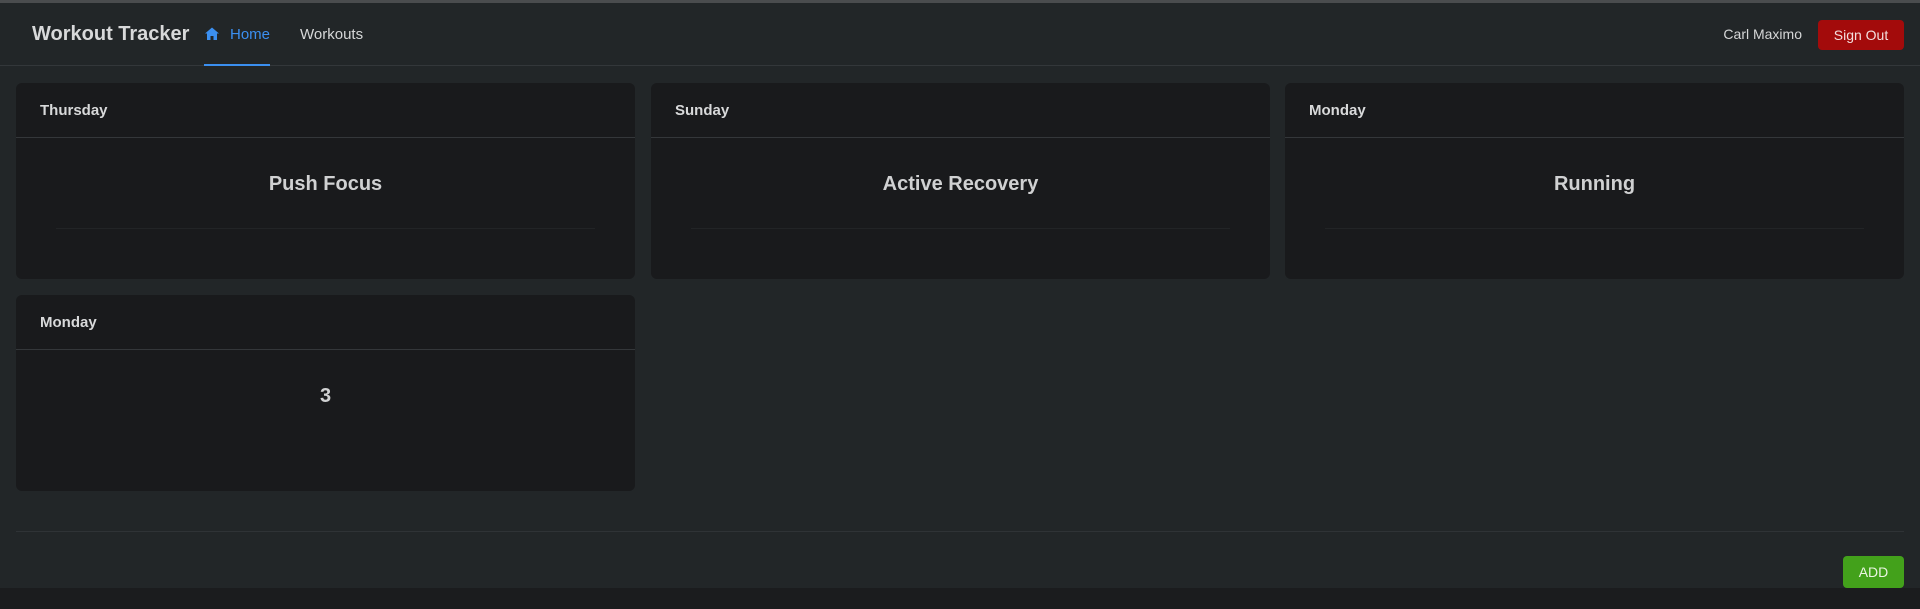 This screenshot has width=1920, height=609. Describe the element at coordinates (1861, 35) in the screenshot. I see `sign-out-button: Sign Out` at that location.